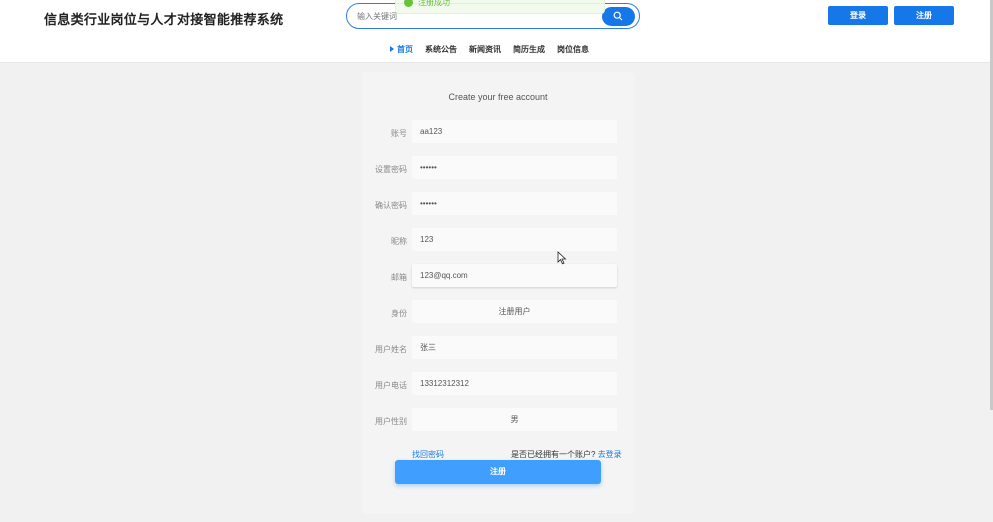 This screenshot has height=522, width=993. I want to click on nav-jobs: 岗位信息, so click(573, 50).